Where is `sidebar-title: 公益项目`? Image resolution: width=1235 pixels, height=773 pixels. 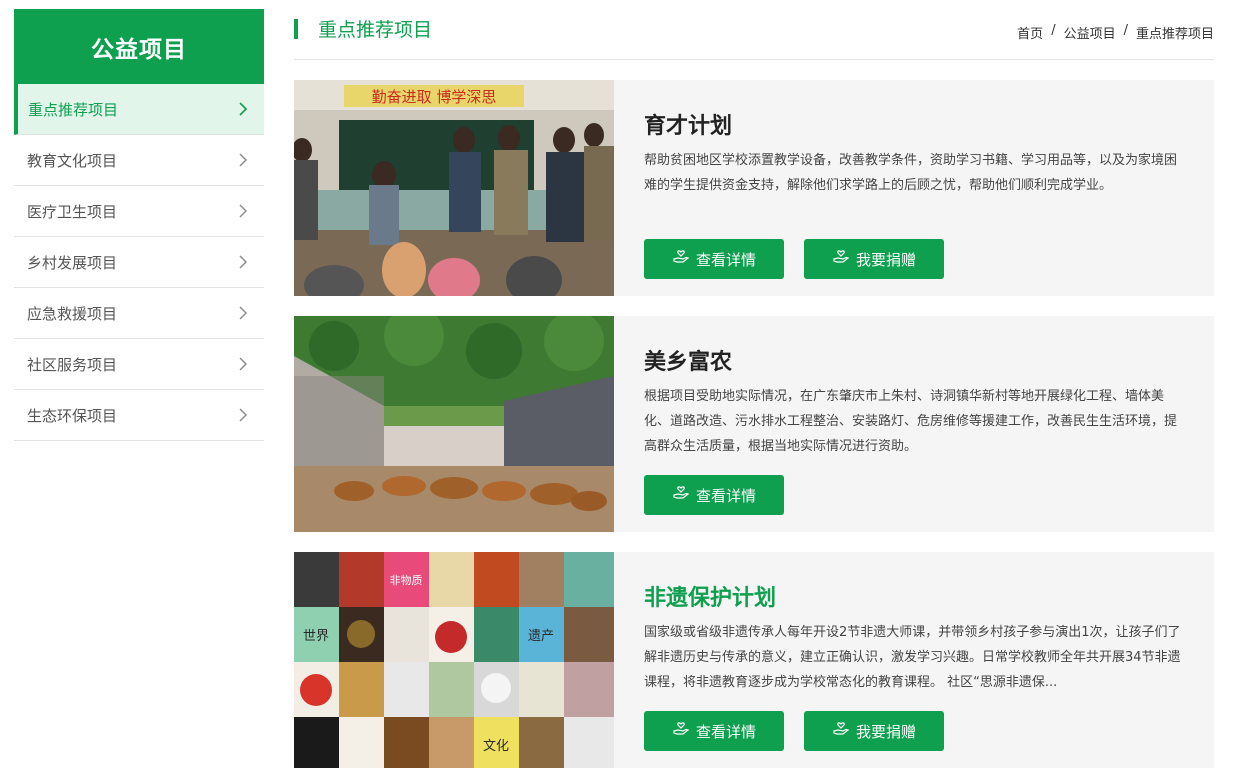 sidebar-title: 公益项目 is located at coordinates (139, 46).